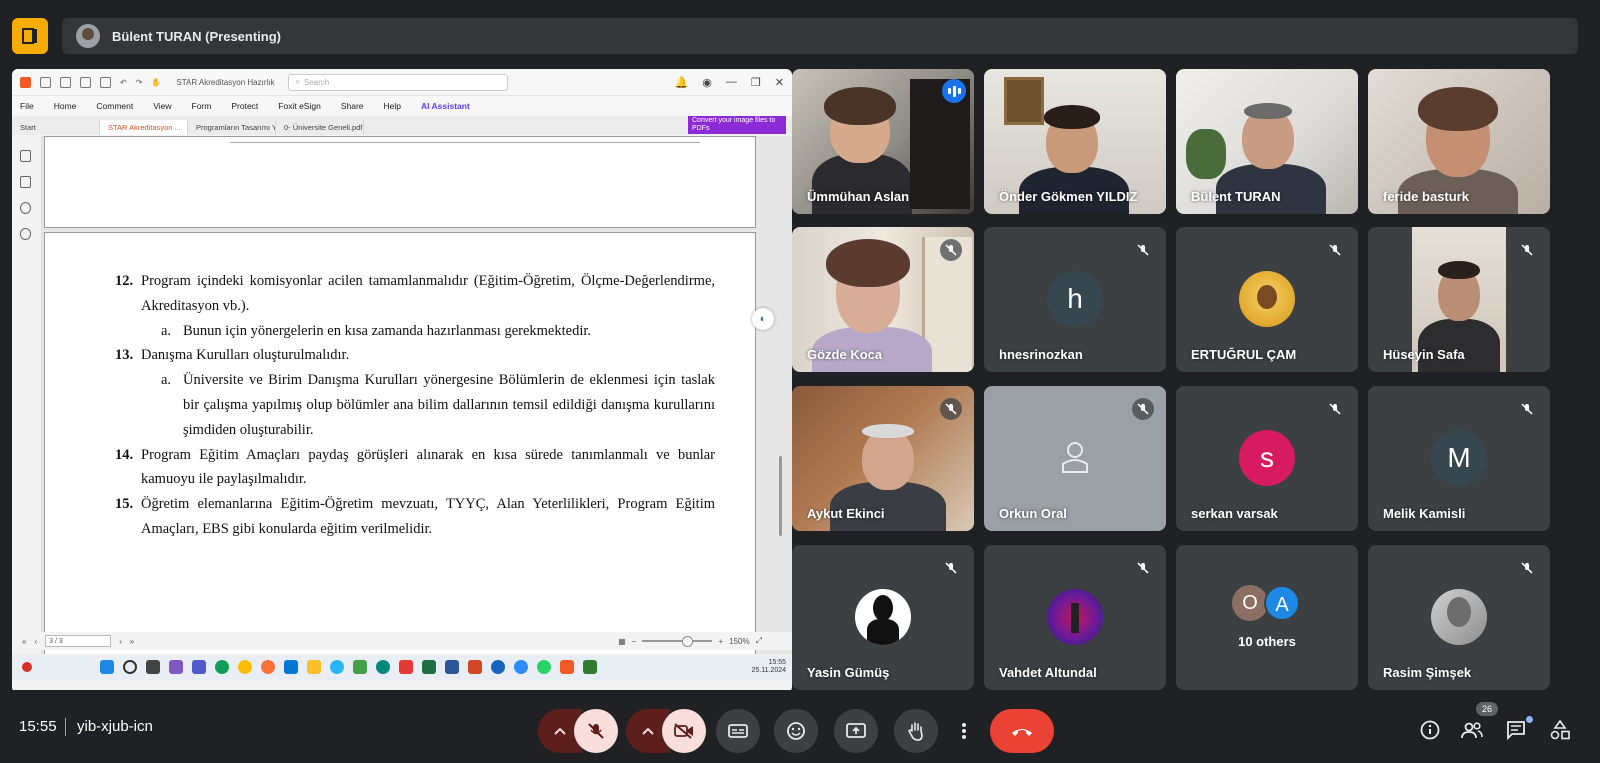 This screenshot has width=1600, height=763. Describe the element at coordinates (320, 127) in the screenshot. I see `tab-universite-geneli: 0- Üniversite Geneli.pdf` at that location.